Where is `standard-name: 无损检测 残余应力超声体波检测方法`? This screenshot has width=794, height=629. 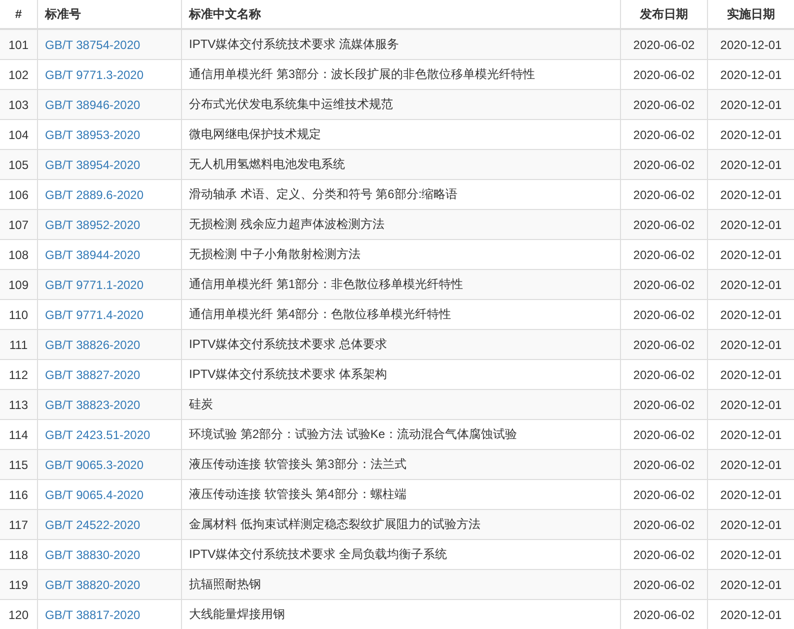 standard-name: 无损检测 残余应力超声体波检测方法 is located at coordinates (286, 224).